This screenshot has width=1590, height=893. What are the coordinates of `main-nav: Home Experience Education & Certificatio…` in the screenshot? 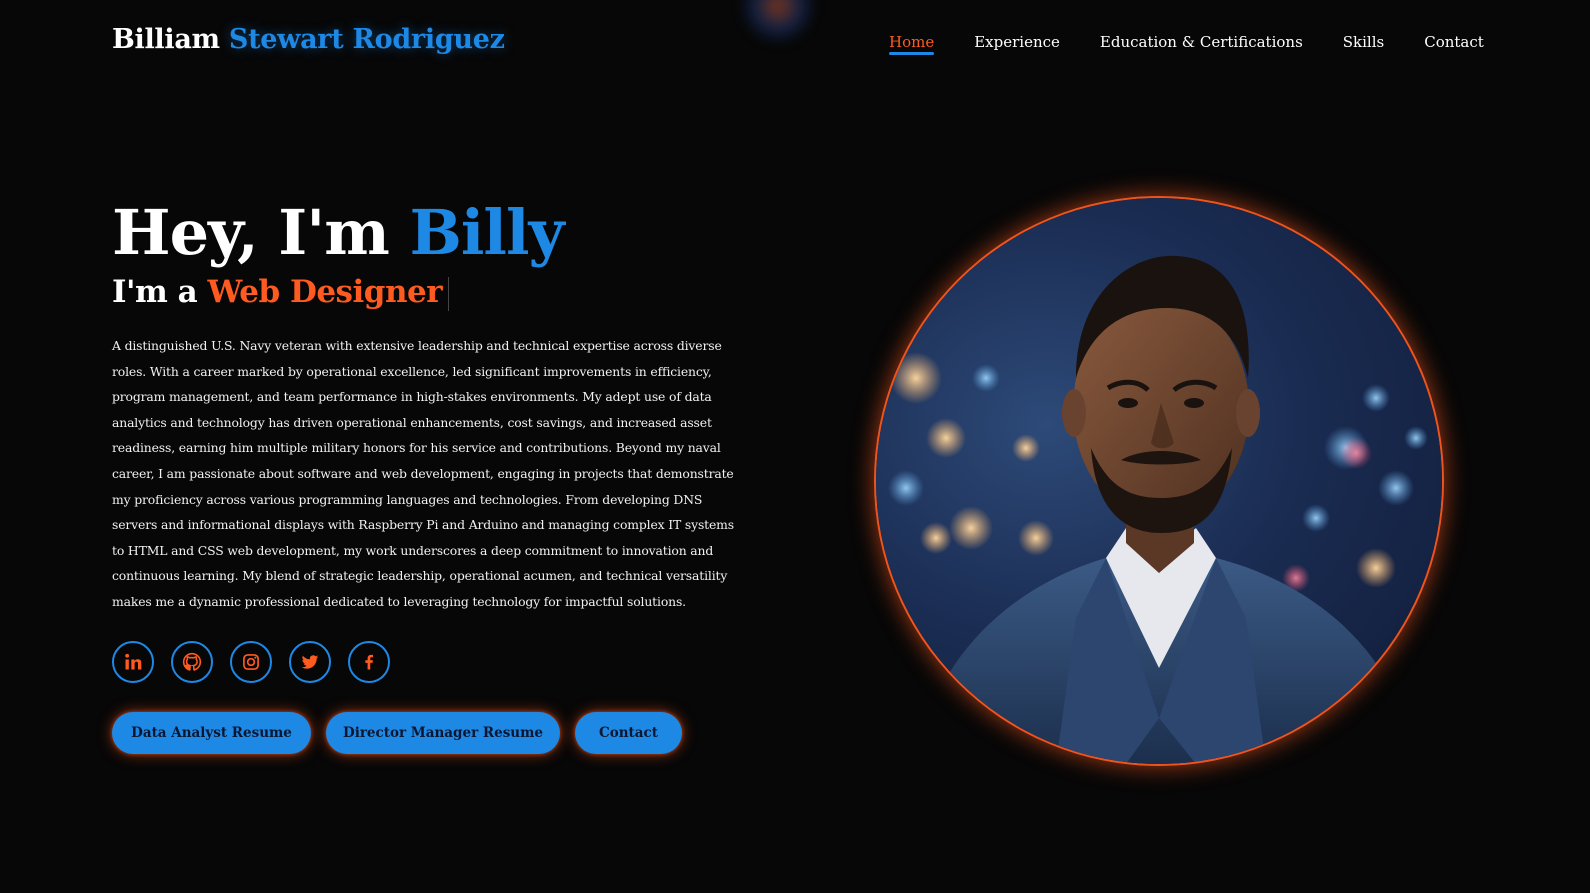 It's located at (1186, 44).